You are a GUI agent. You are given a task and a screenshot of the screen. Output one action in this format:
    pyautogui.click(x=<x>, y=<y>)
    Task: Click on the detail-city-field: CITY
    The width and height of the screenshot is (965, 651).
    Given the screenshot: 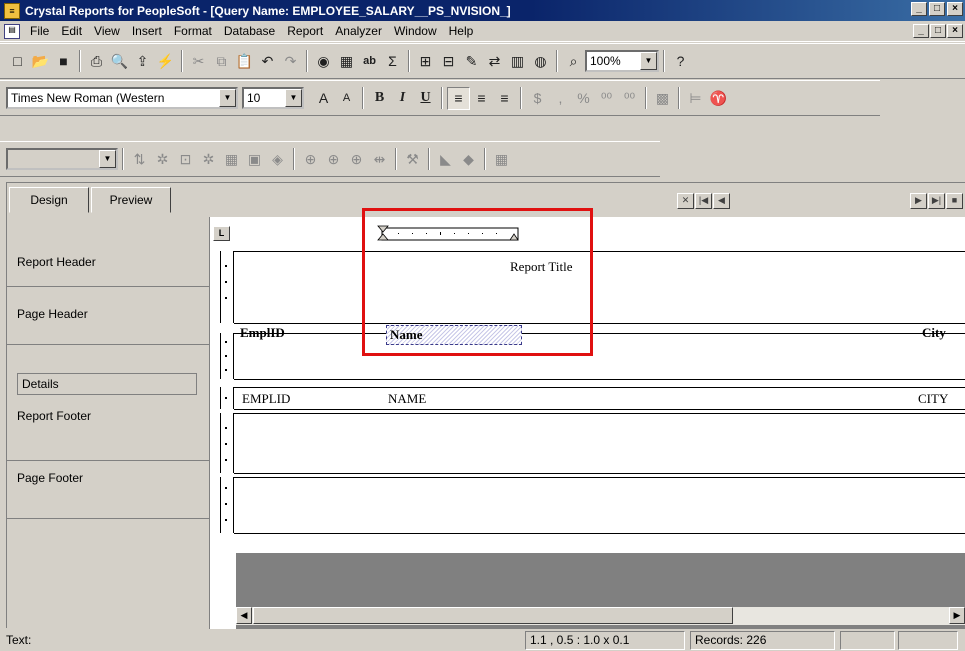 What is the action you would take?
    pyautogui.click(x=933, y=399)
    